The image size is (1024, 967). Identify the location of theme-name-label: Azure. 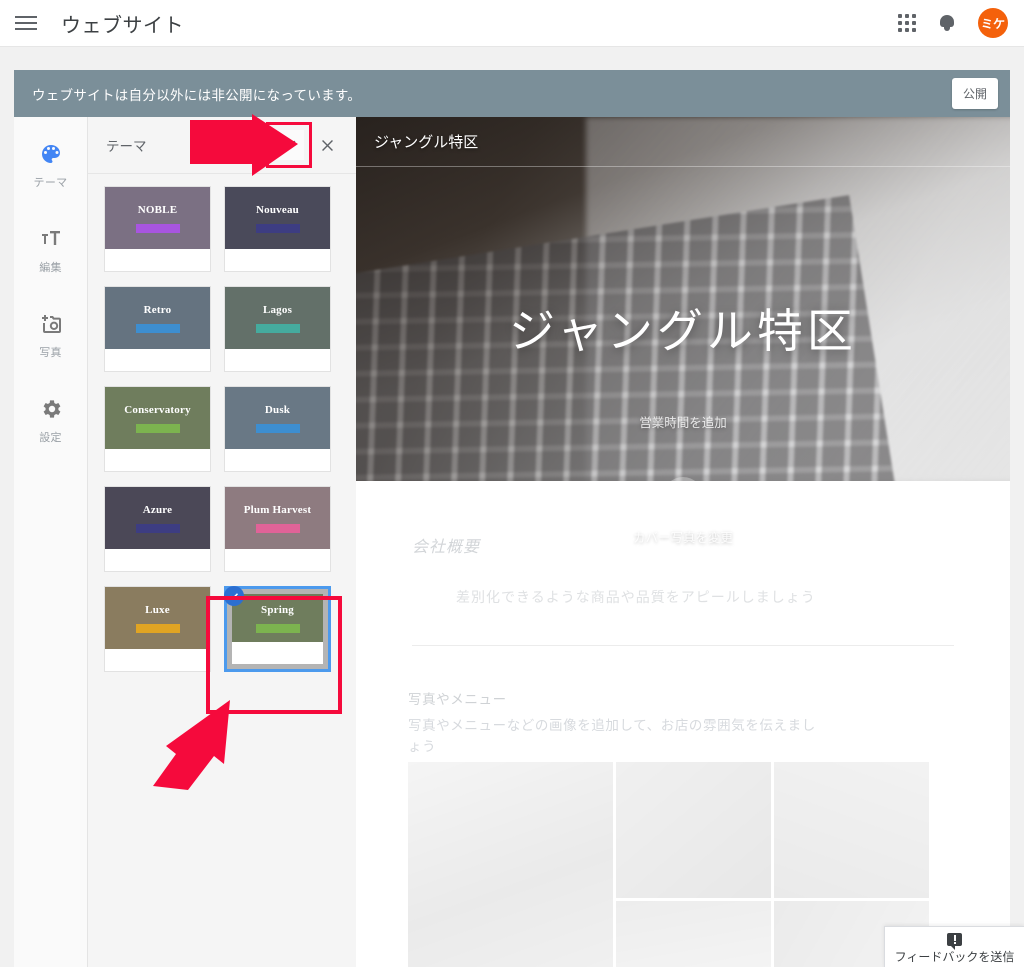
(157, 509).